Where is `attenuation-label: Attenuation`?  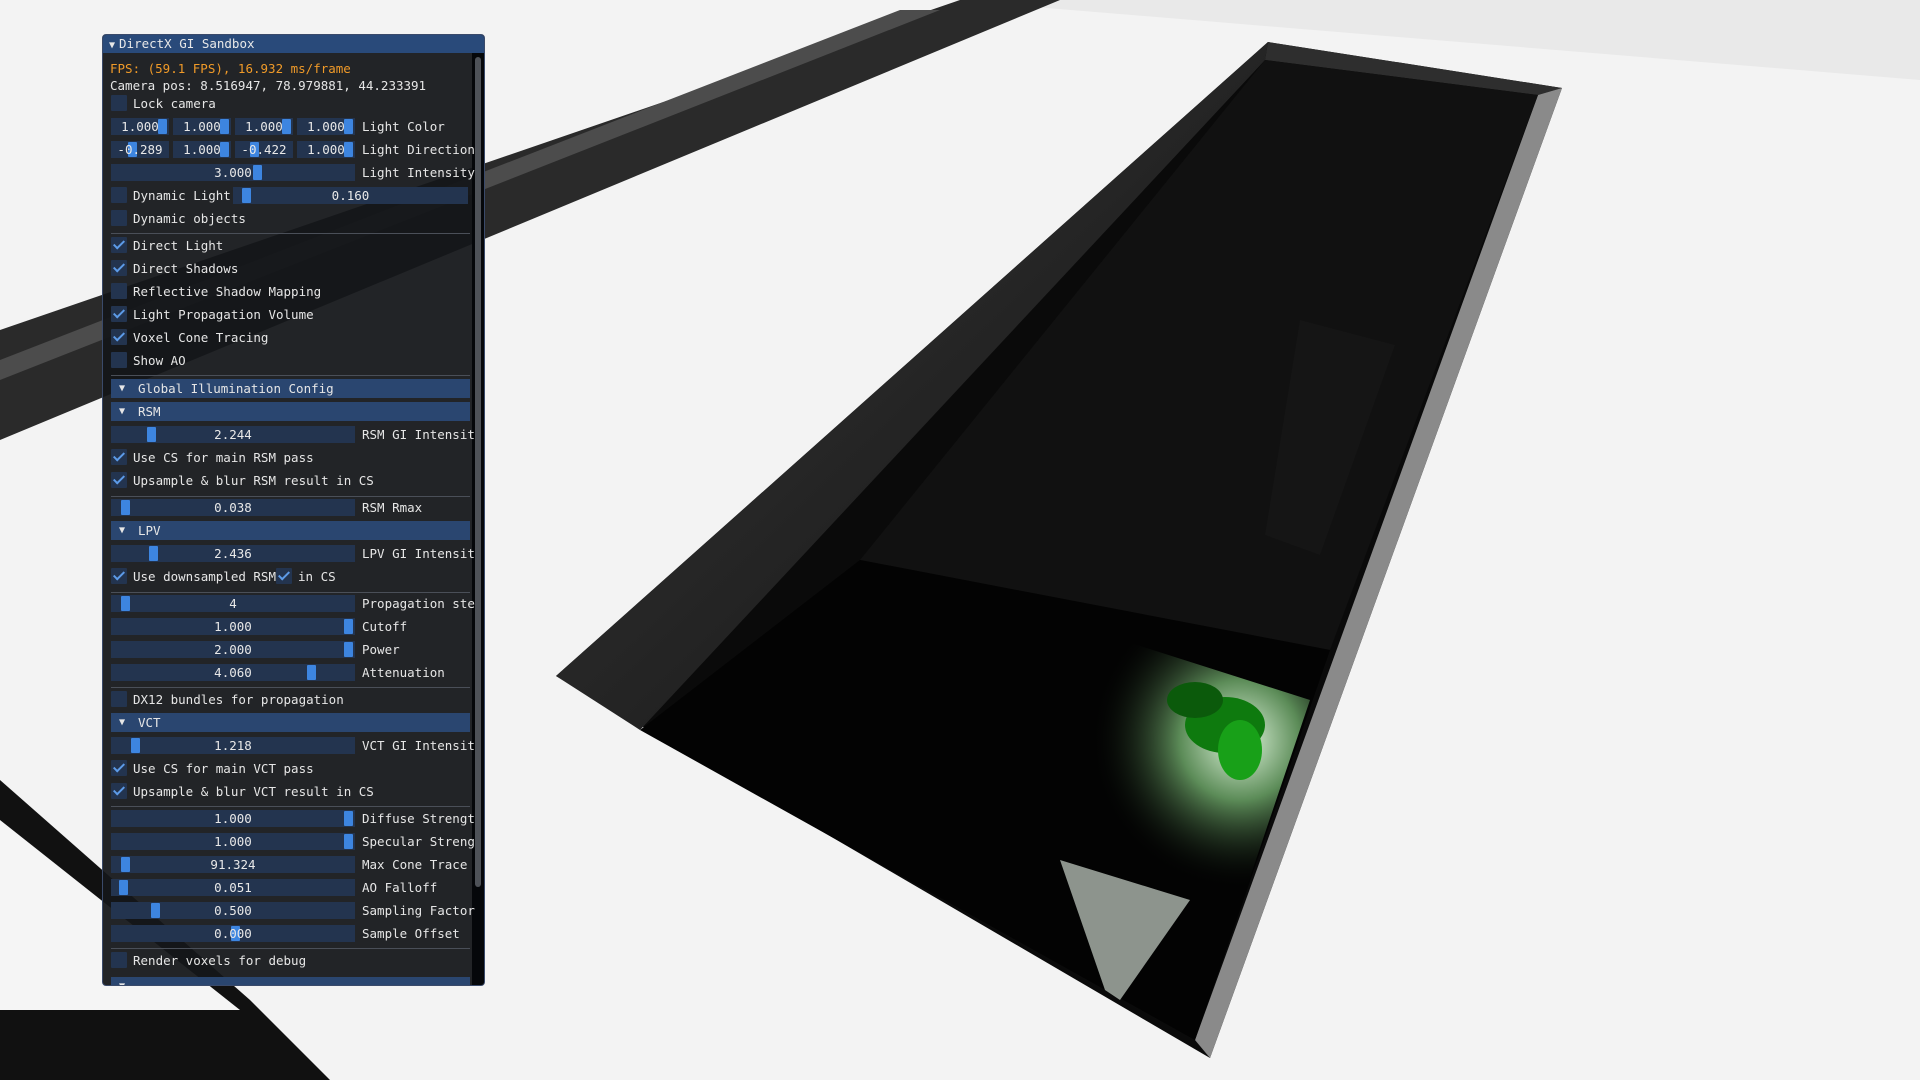 attenuation-label: Attenuation is located at coordinates (403, 672).